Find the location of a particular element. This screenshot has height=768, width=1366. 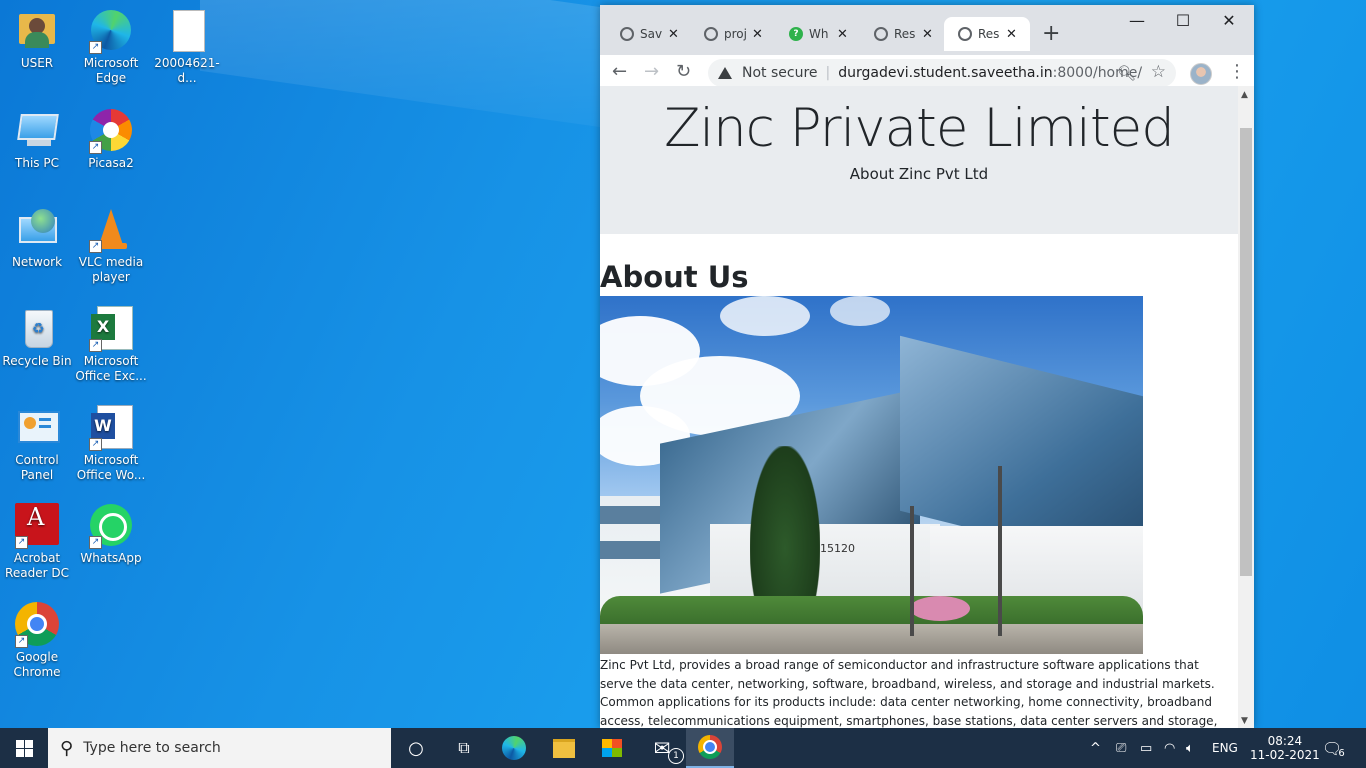

desktop-icon-label: Acrobat Reader DC is located at coordinates (37, 565).